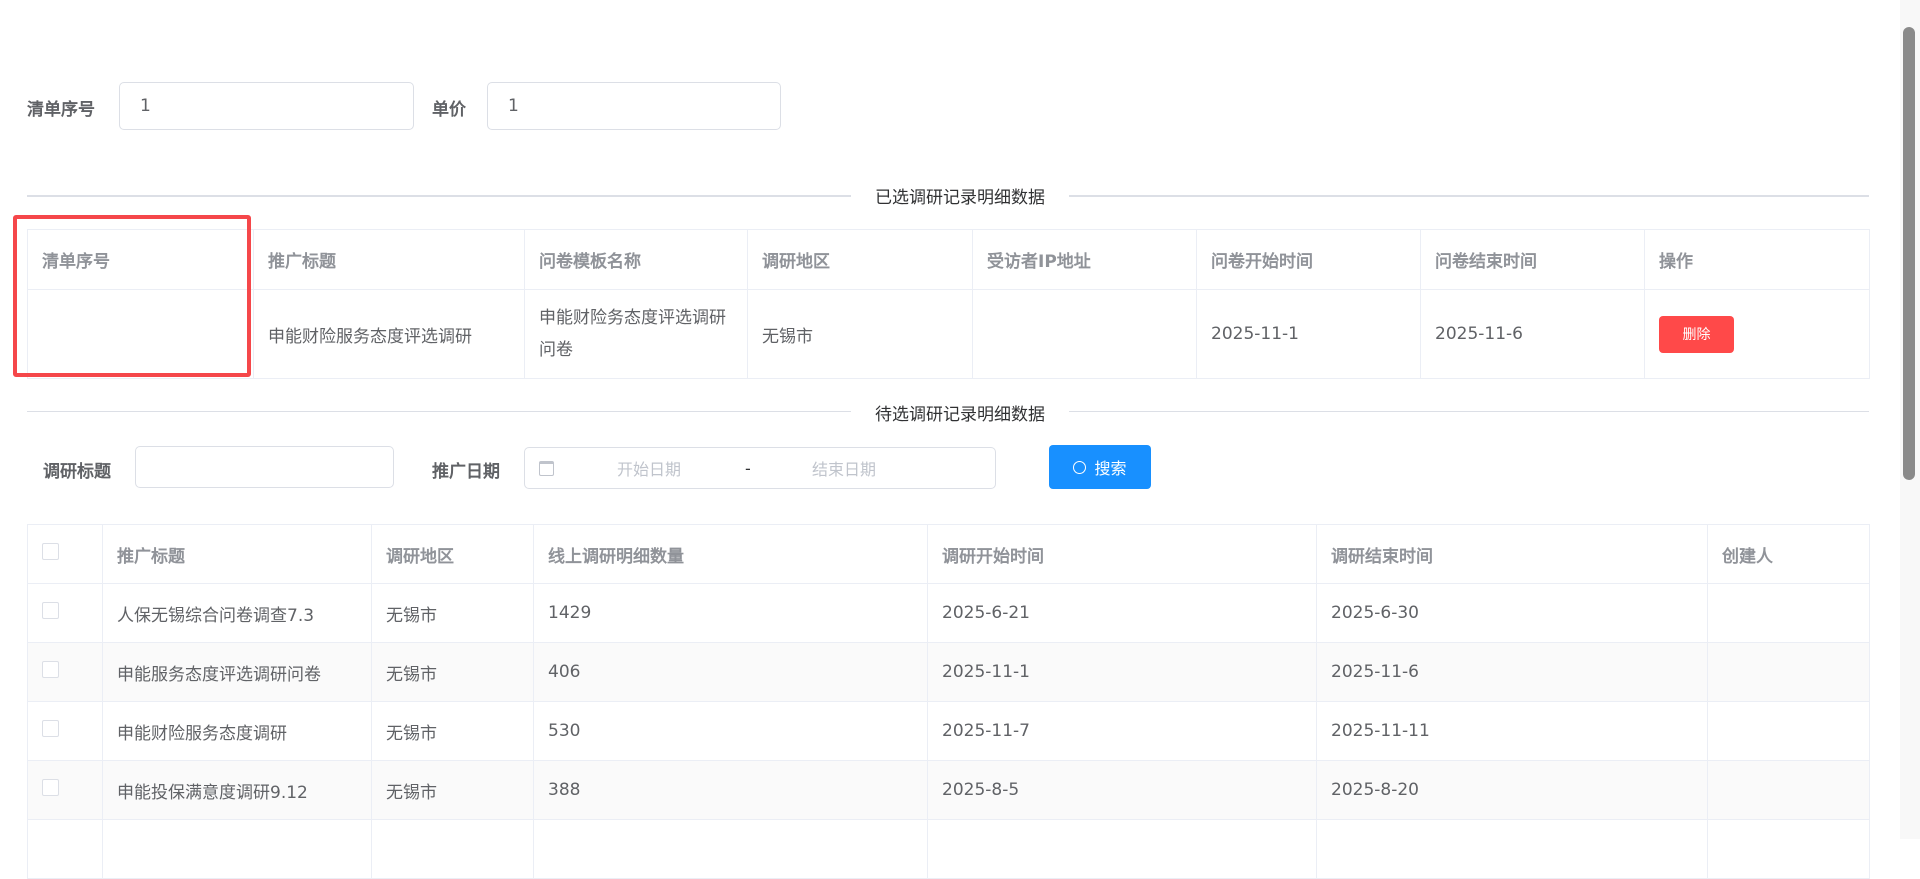 Image resolution: width=1920 pixels, height=879 pixels. What do you see at coordinates (1909, 253) in the screenshot?
I see `scrollbar-thumb` at bounding box center [1909, 253].